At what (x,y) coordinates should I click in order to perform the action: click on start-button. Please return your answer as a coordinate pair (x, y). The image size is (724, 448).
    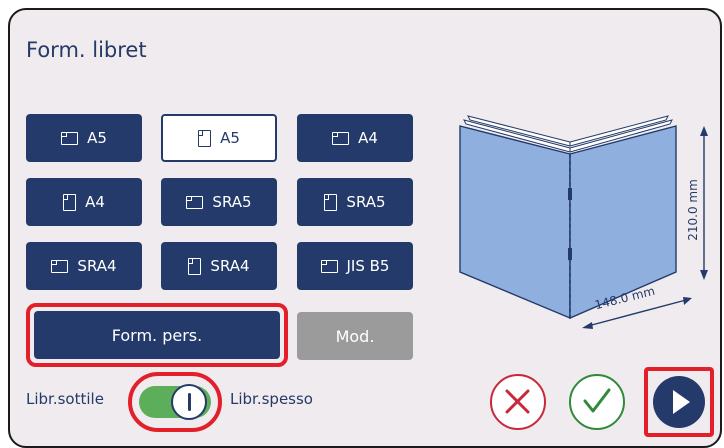
    Looking at the image, I should click on (679, 402).